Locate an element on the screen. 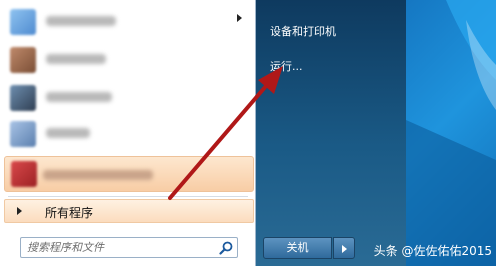 Image resolution: width=496 pixels, height=266 pixels. search-input is located at coordinates (119, 247).